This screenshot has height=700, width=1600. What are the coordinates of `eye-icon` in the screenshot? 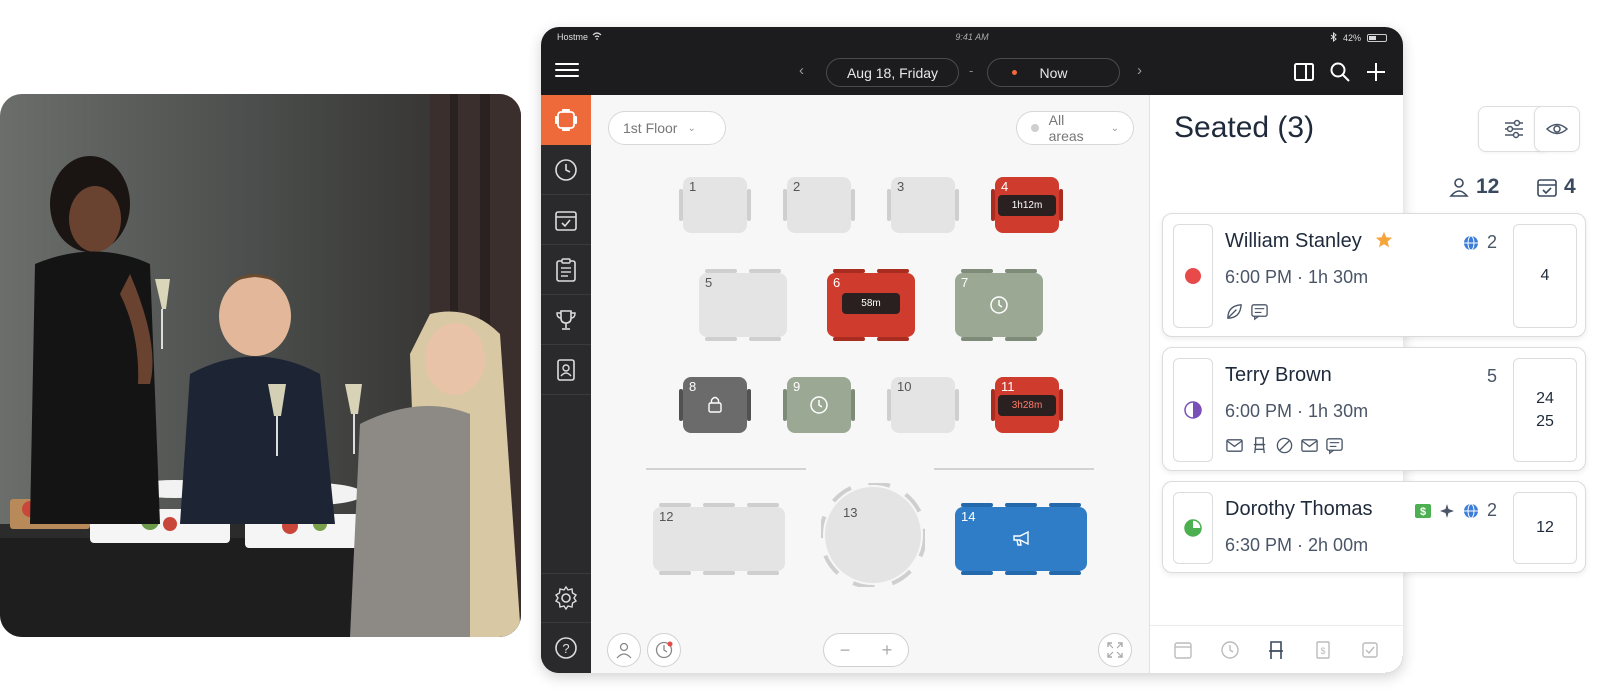 It's located at (1557, 129).